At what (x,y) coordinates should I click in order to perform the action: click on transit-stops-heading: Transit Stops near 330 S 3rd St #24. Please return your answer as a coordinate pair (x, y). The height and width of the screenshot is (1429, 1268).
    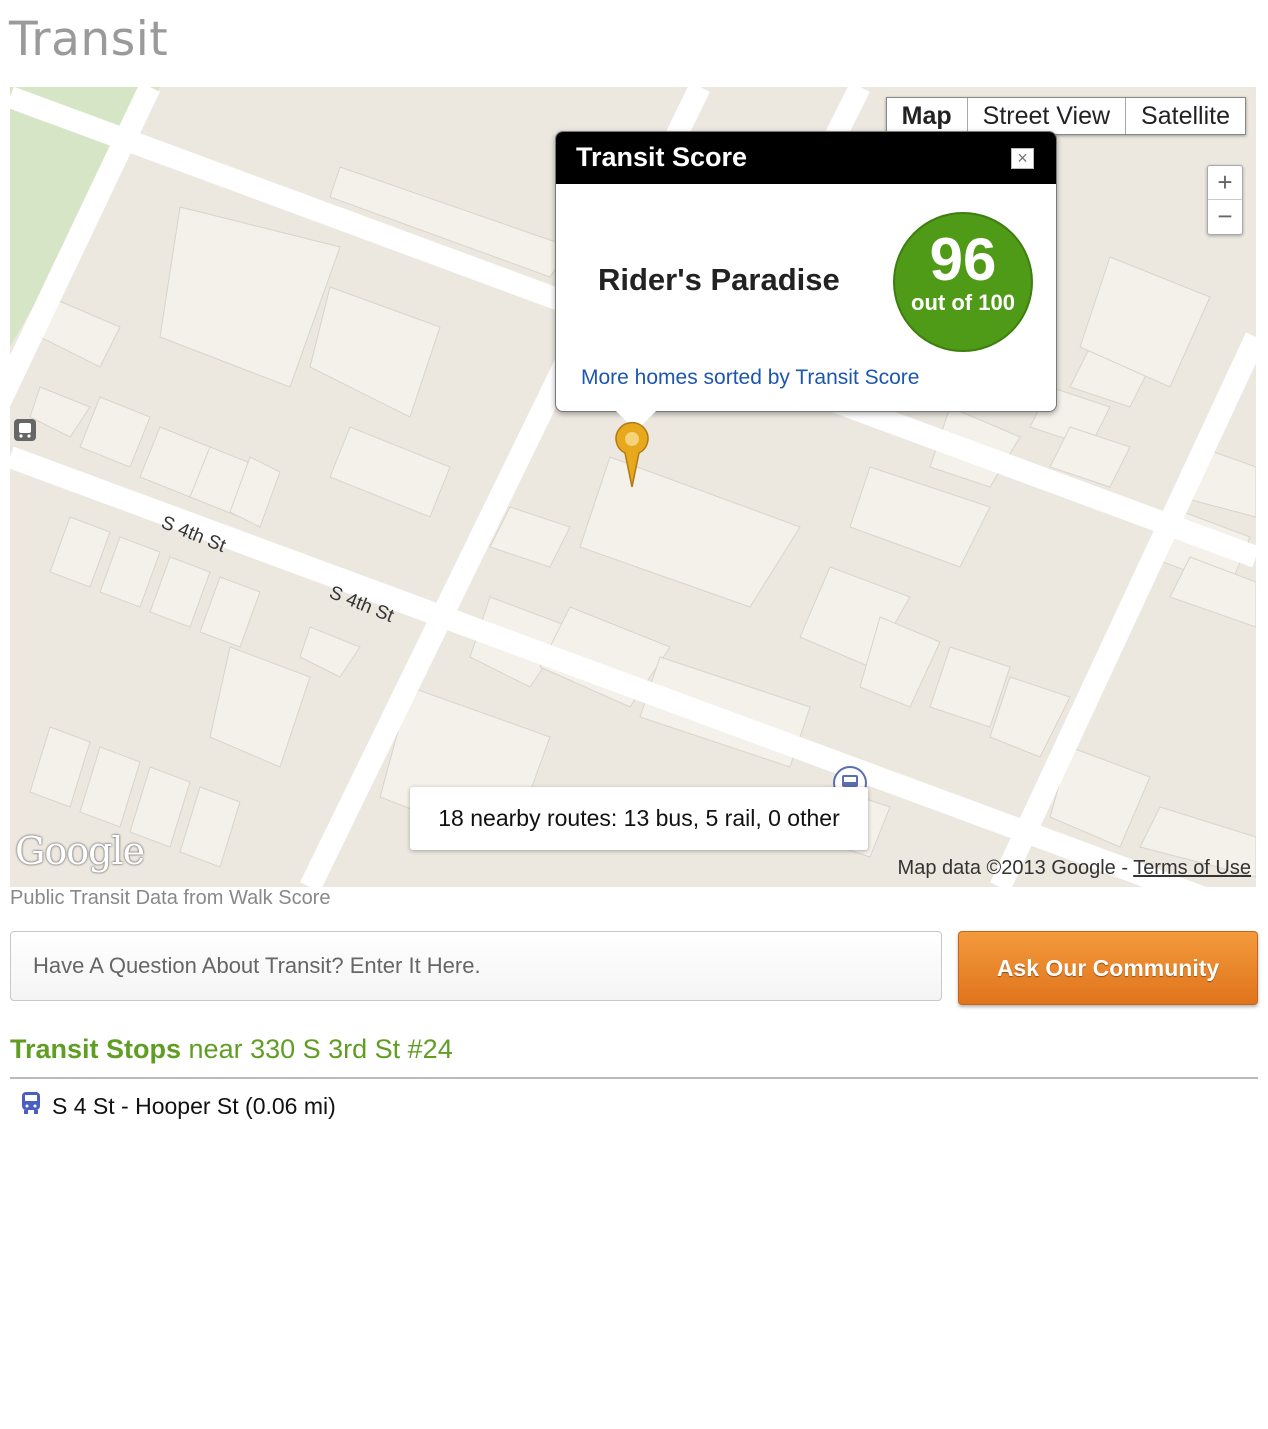
    Looking at the image, I should click on (231, 1049).